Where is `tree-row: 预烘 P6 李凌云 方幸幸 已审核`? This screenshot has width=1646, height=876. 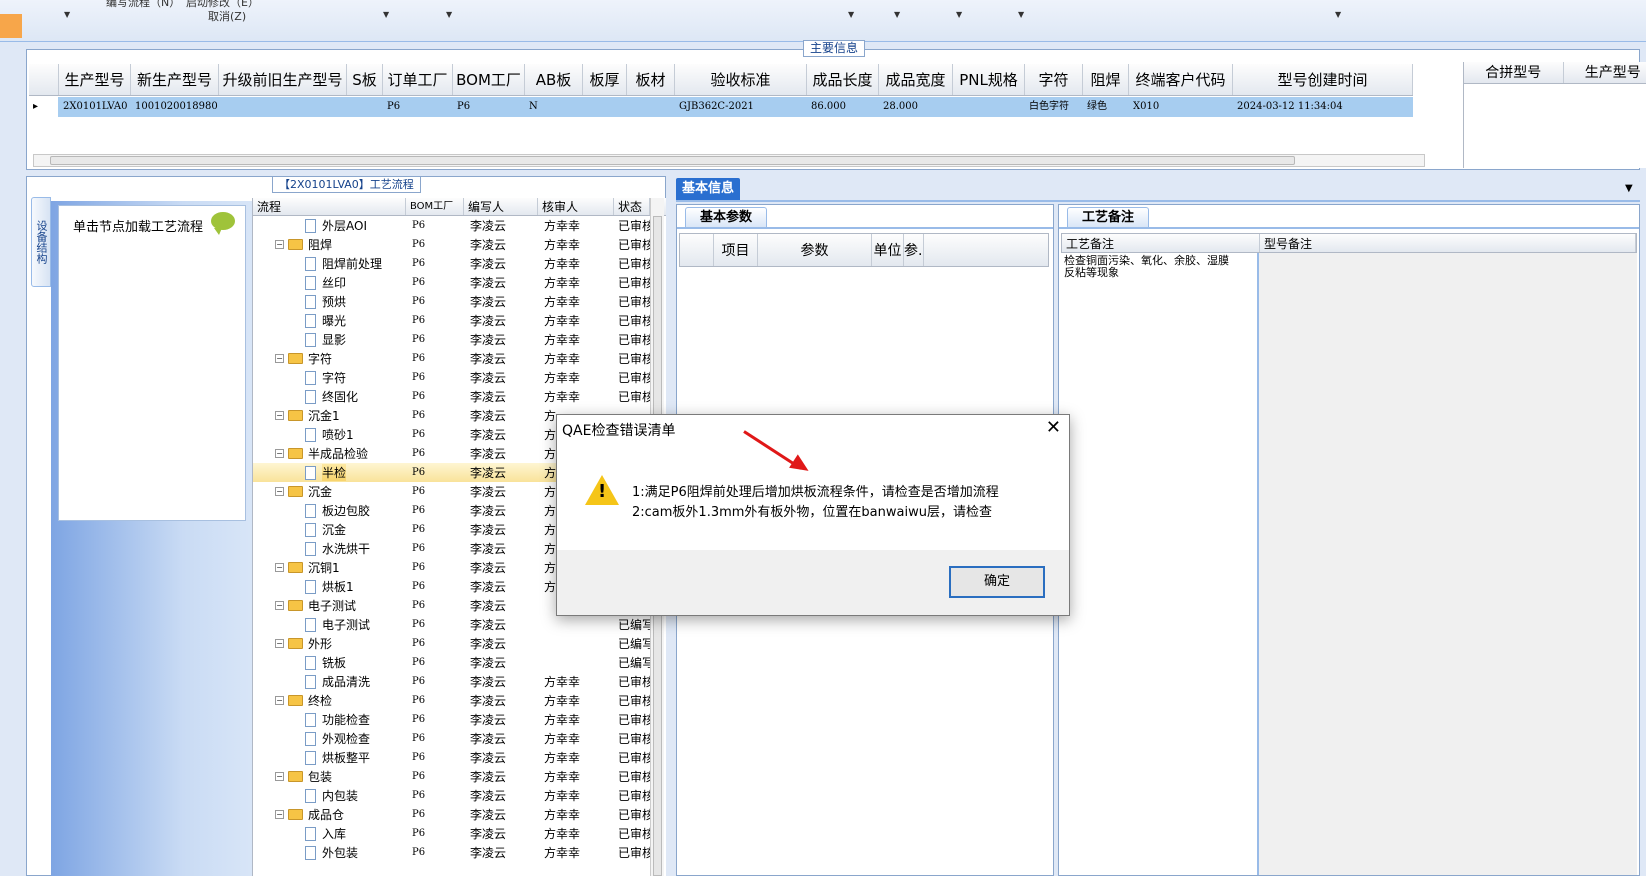
tree-row: 预烘 P6 李凌云 方幸幸 已审核 is located at coordinates (459, 301).